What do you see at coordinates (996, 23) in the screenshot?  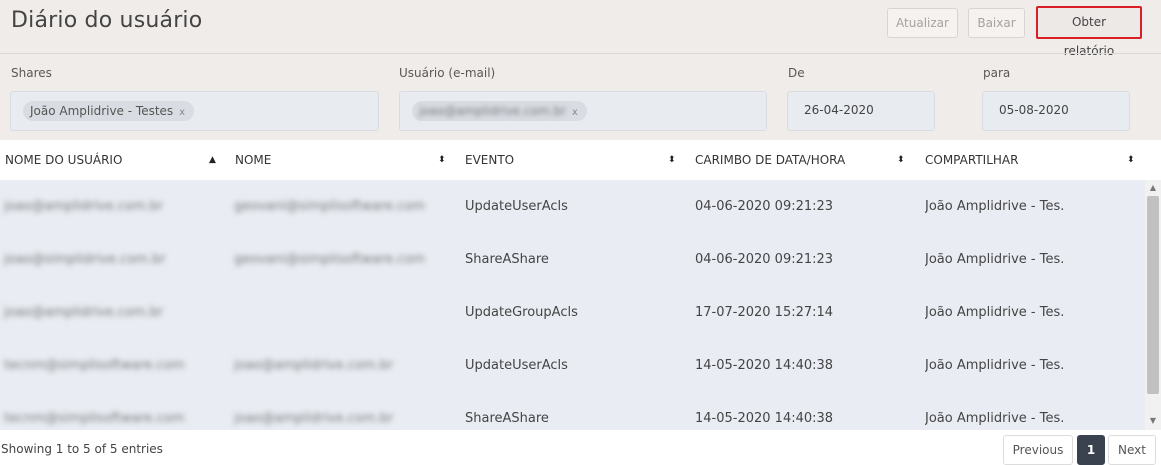 I see `download-button: Baixar` at bounding box center [996, 23].